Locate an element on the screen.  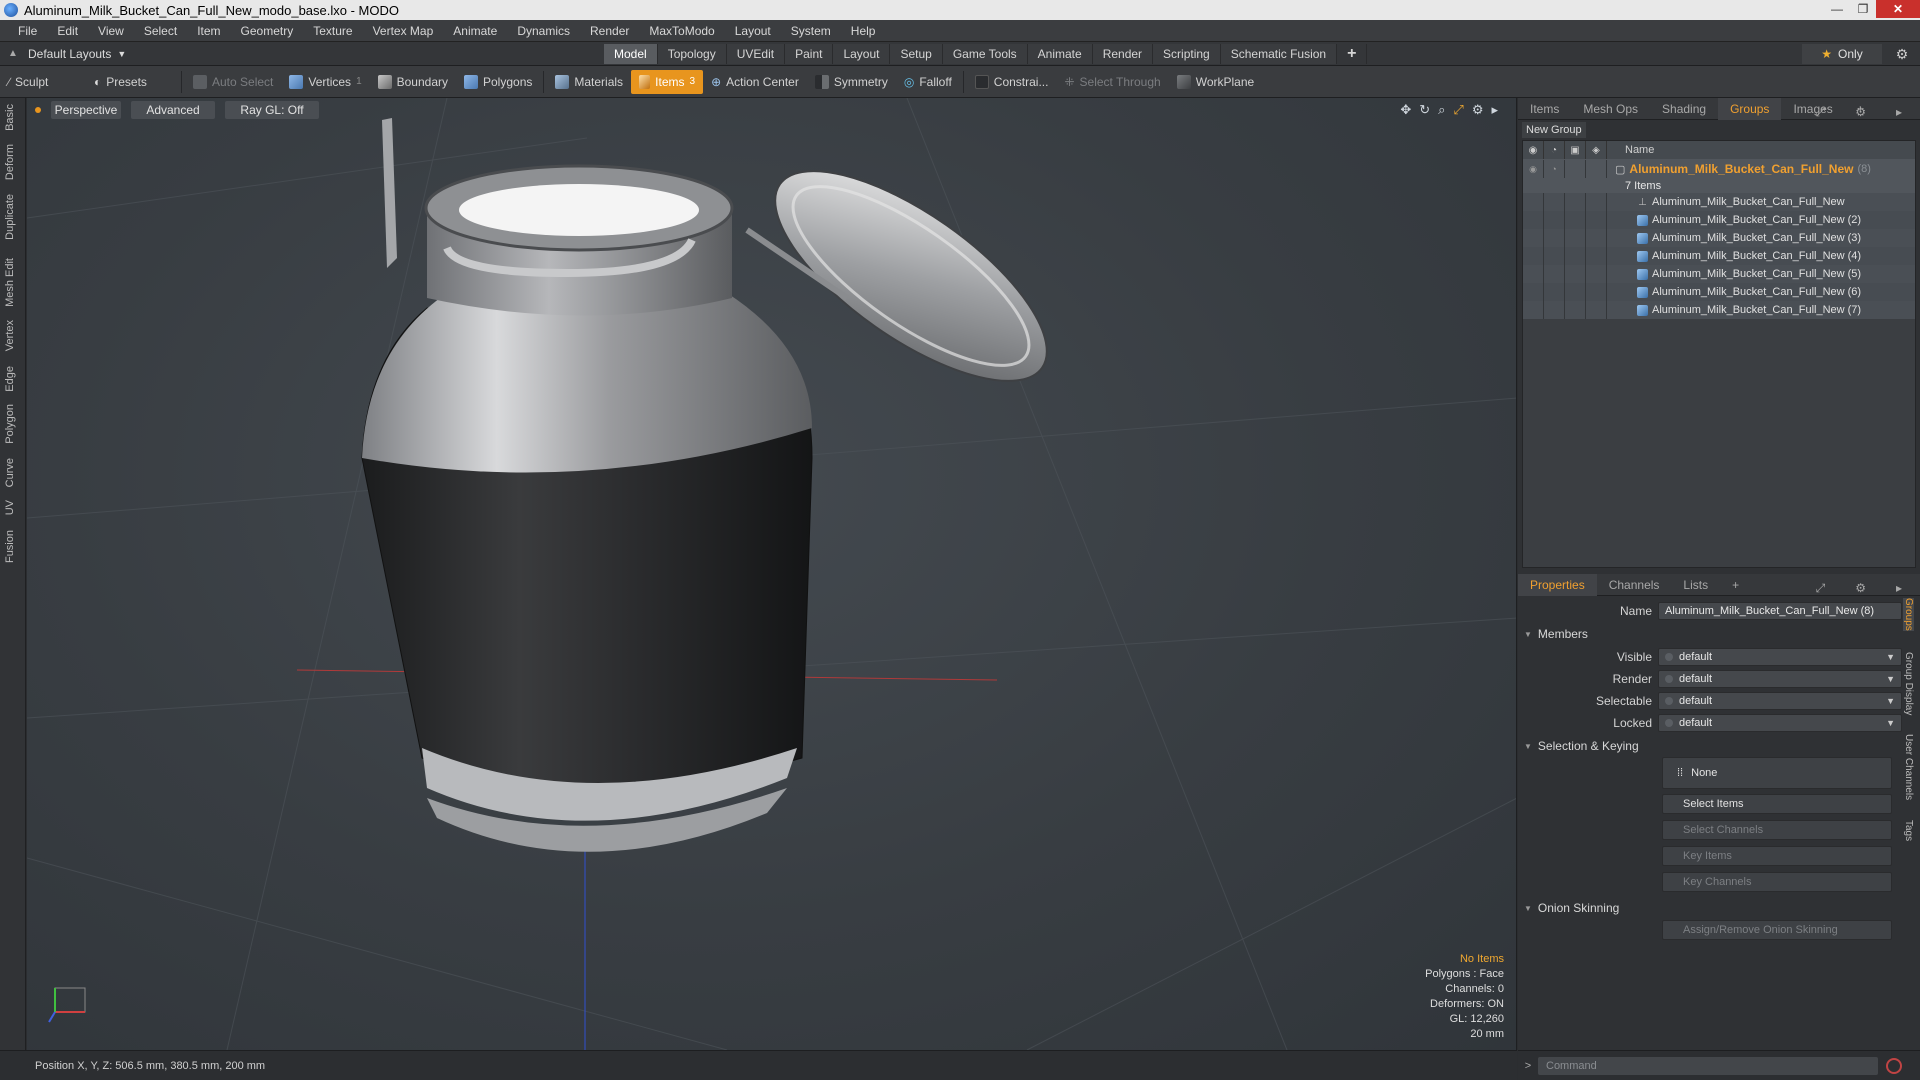
tab-uv: UV is located at coordinates (10, 507).